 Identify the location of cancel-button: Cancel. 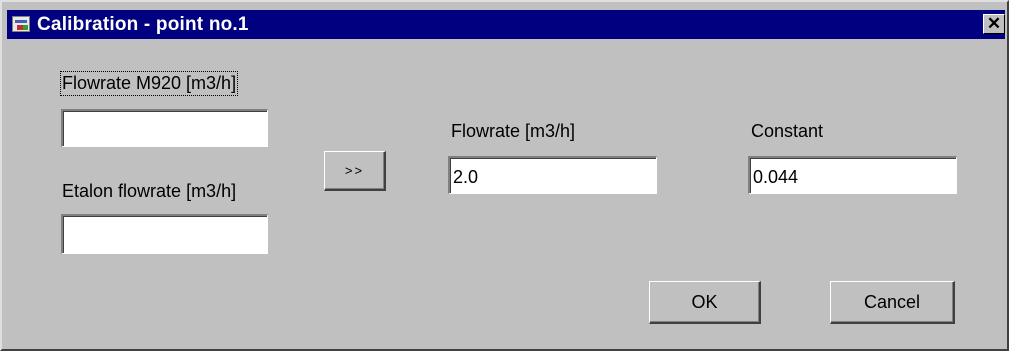
(892, 302).